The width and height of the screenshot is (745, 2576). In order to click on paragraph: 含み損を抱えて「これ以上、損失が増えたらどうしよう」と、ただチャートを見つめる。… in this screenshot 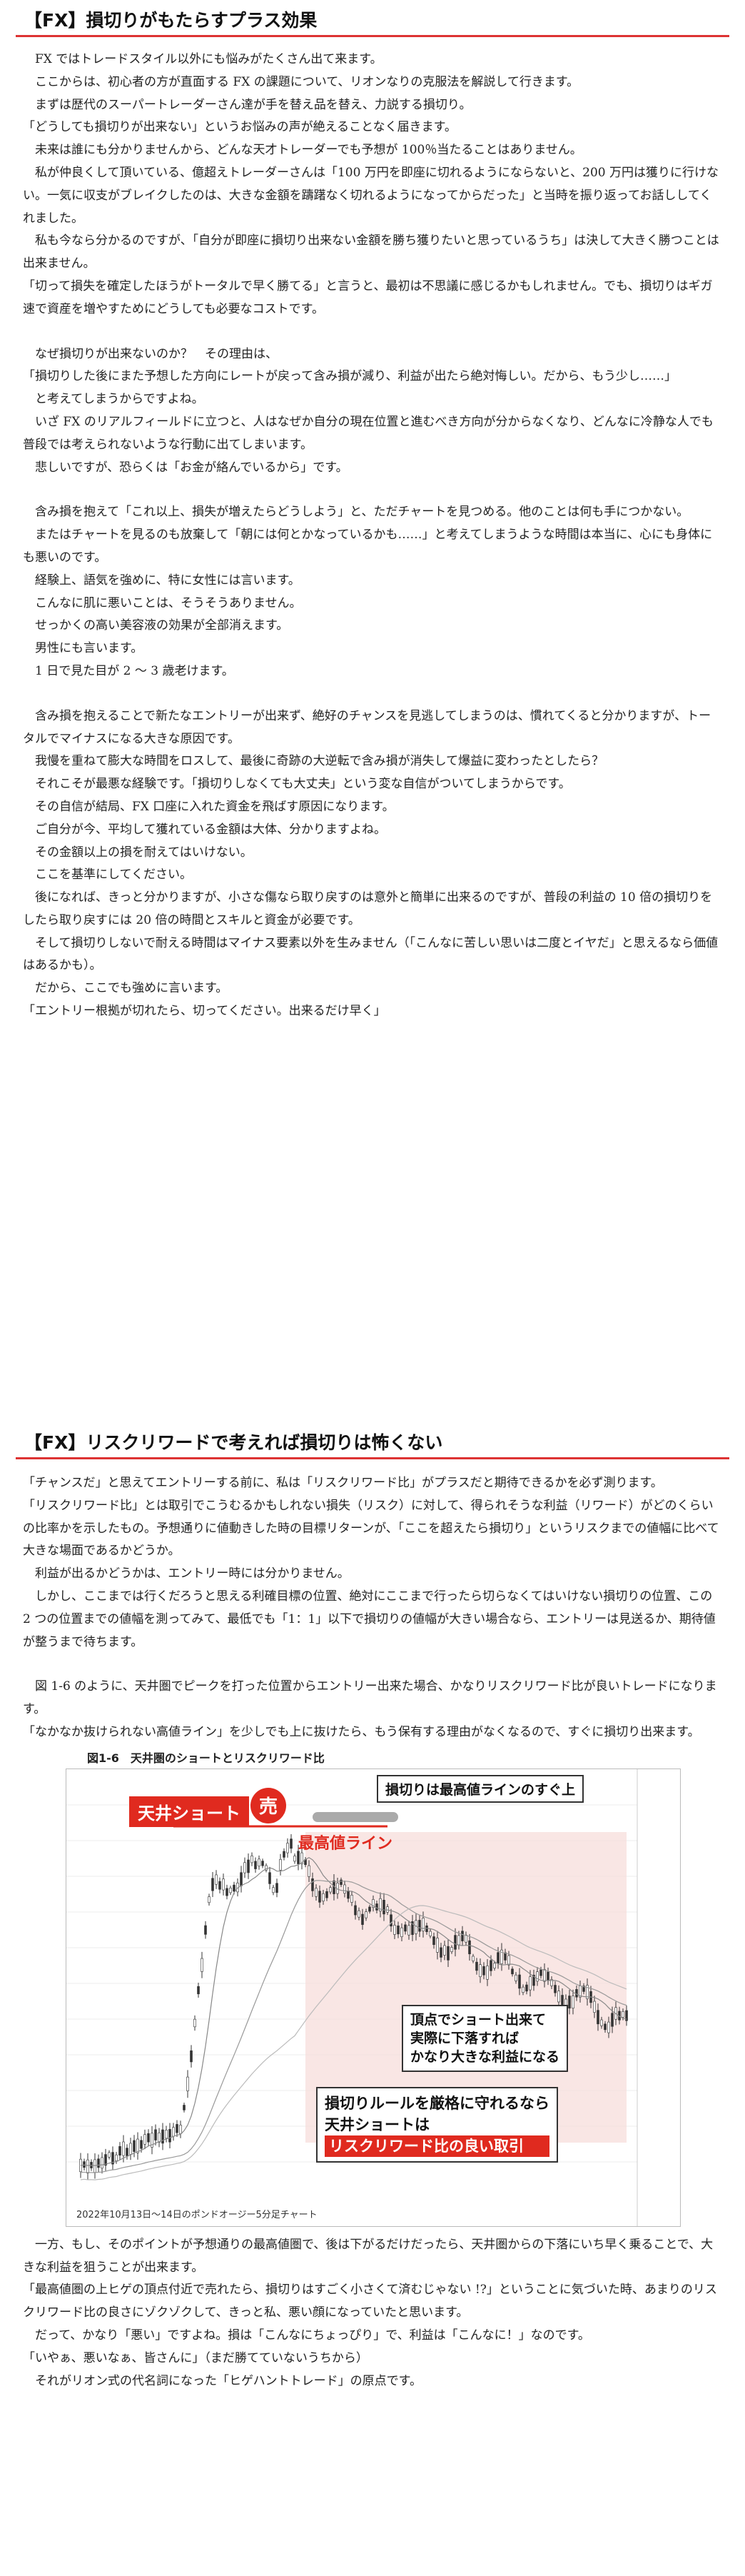, I will do `click(372, 512)`.